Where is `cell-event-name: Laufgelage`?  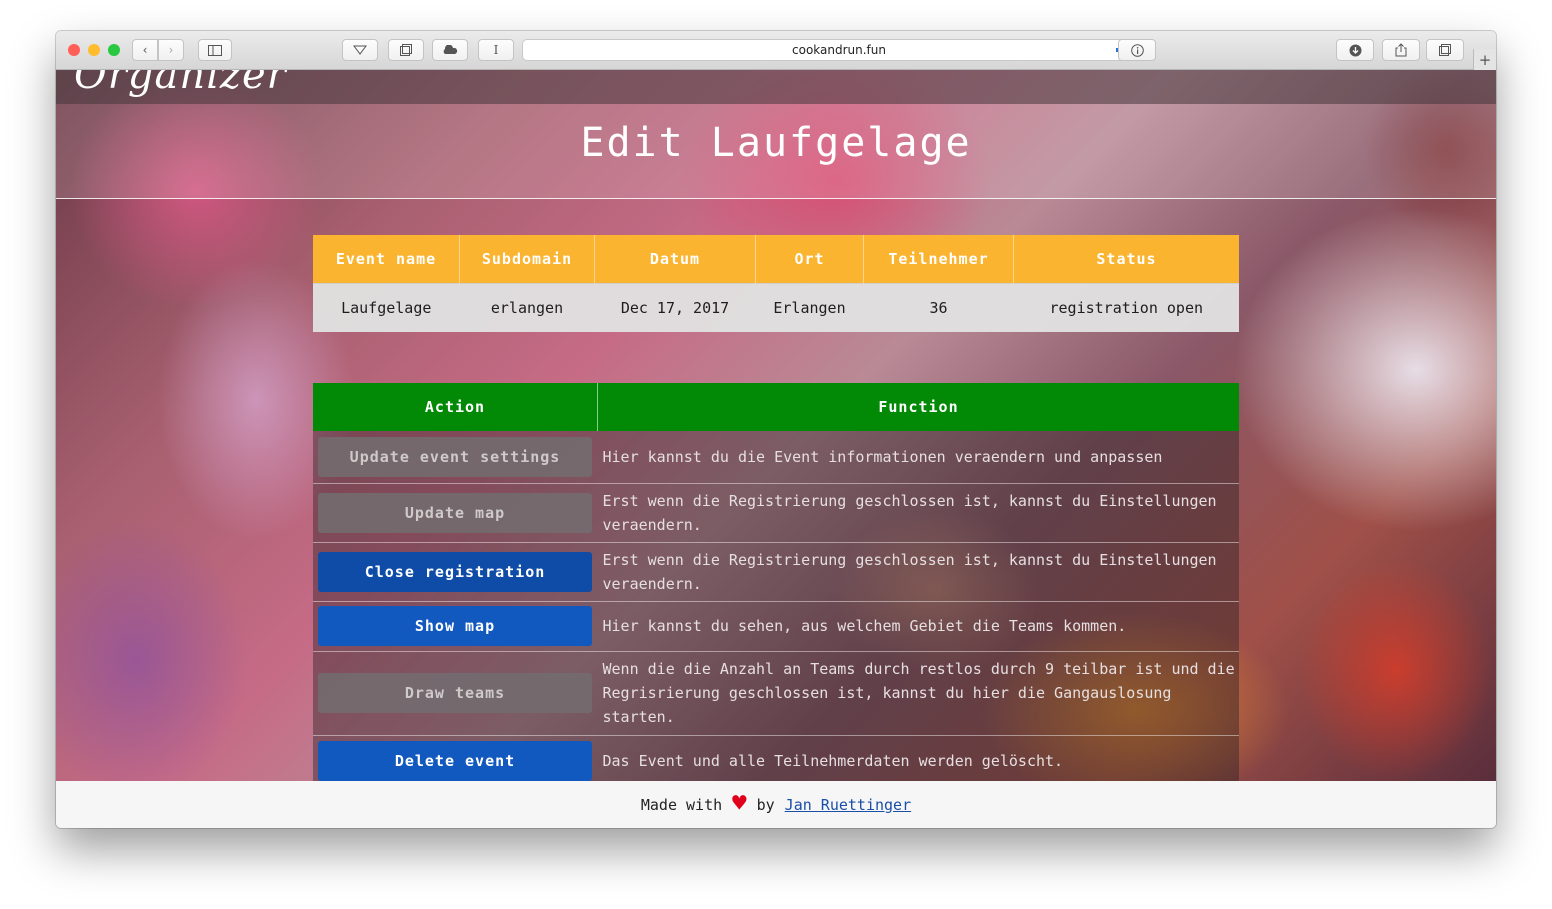 cell-event-name: Laufgelage is located at coordinates (386, 307).